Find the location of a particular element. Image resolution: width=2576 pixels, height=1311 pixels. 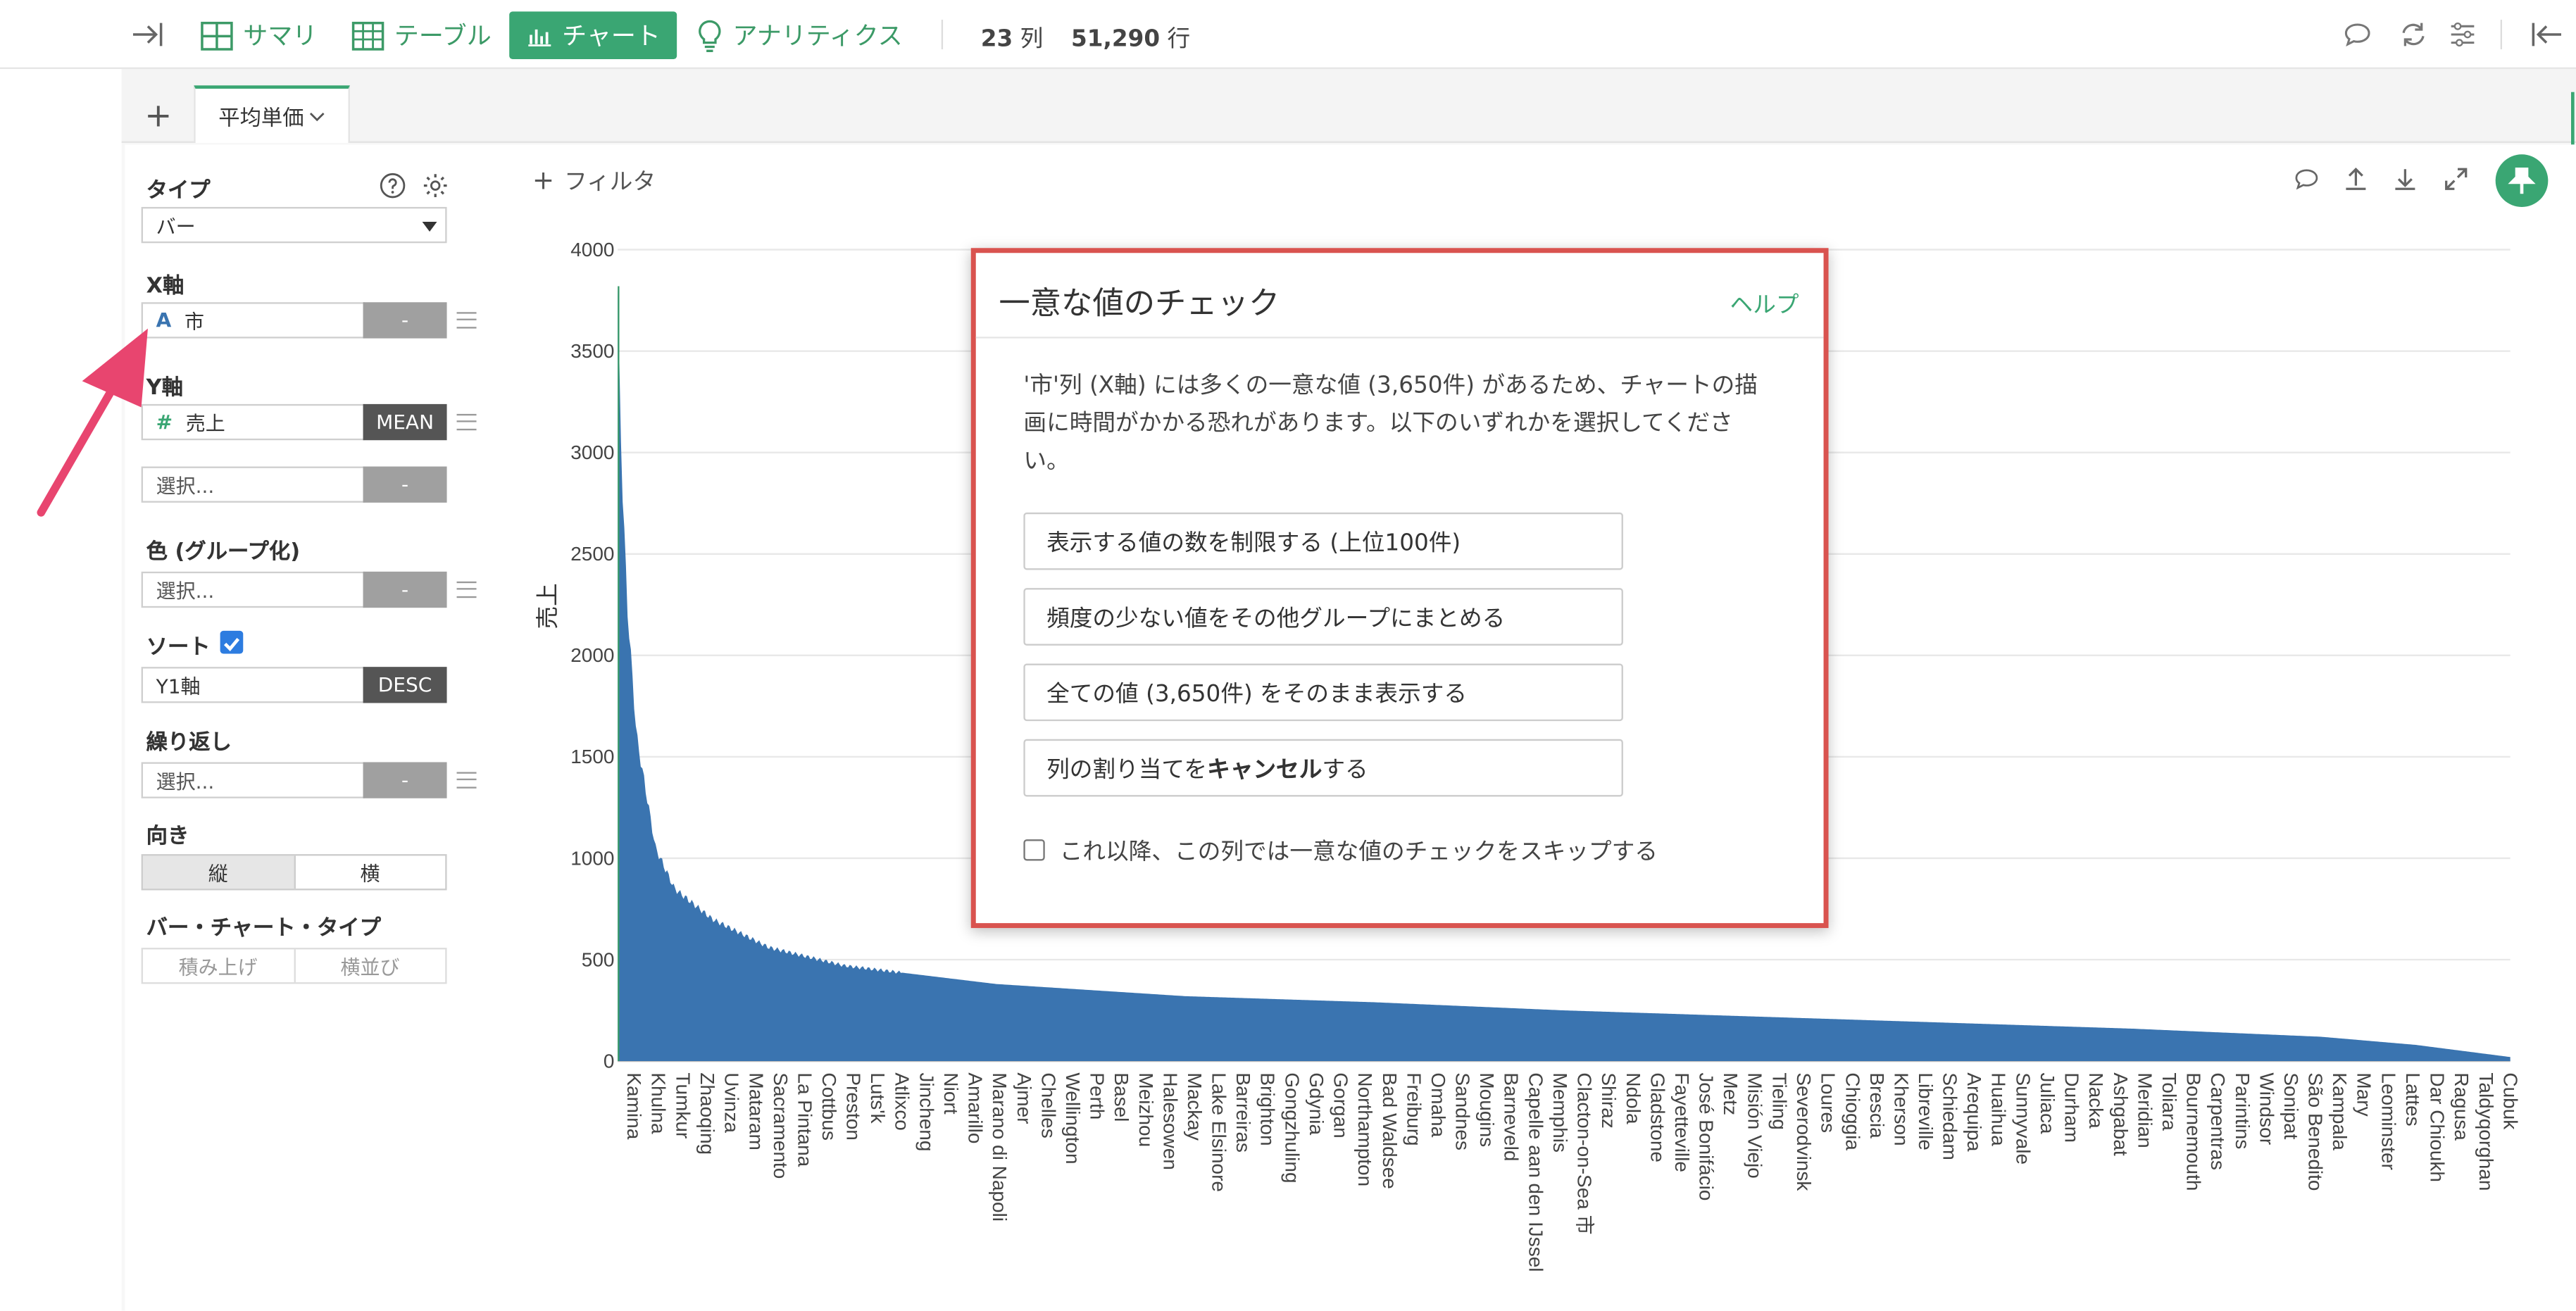

upload-icon is located at coordinates (2356, 179).